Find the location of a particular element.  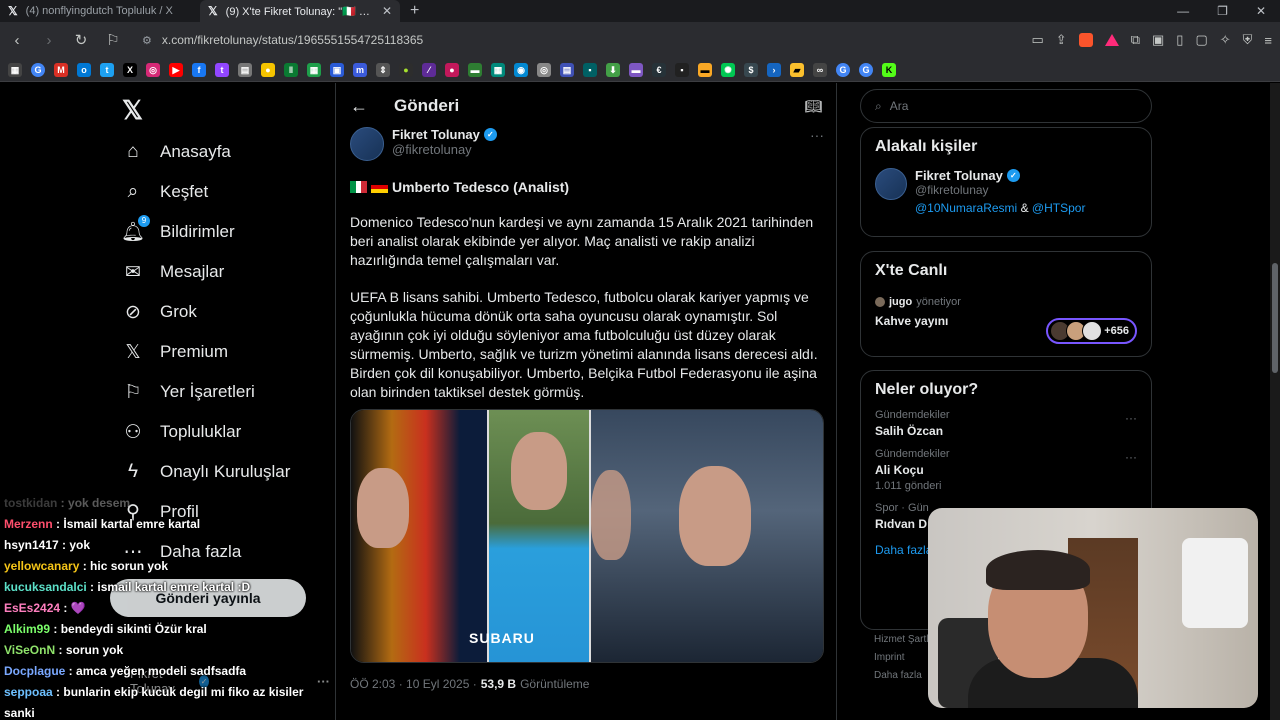

link-icon: ∞ is located at coordinates (820, 69).